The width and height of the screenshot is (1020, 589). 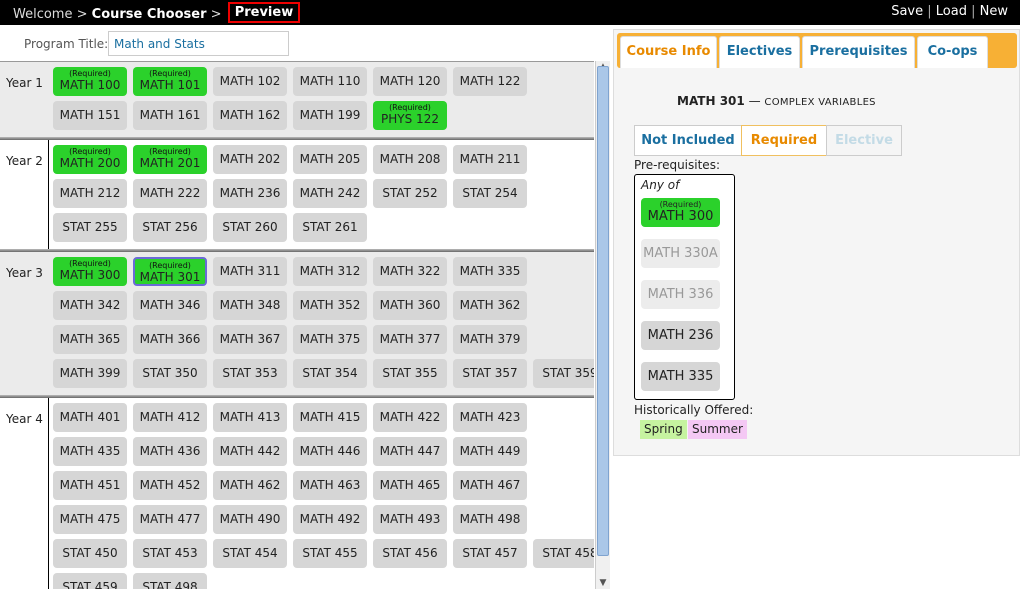 What do you see at coordinates (330, 451) in the screenshot?
I see `course-math-446: MATH 446` at bounding box center [330, 451].